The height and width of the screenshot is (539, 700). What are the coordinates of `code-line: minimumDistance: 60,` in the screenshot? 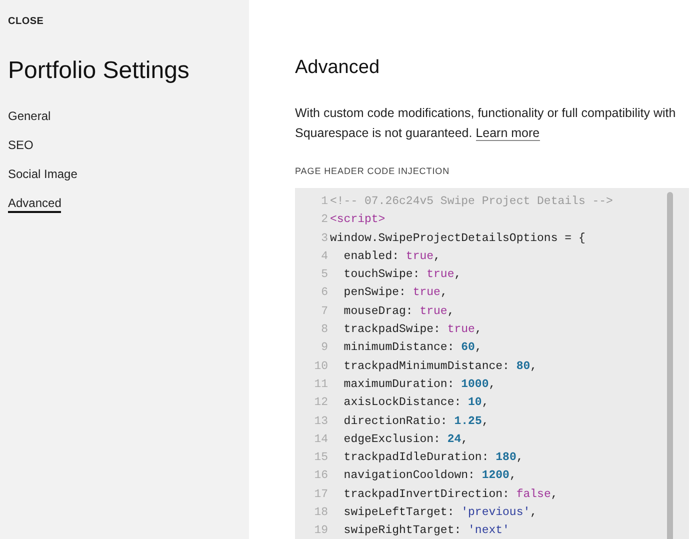 It's located at (412, 348).